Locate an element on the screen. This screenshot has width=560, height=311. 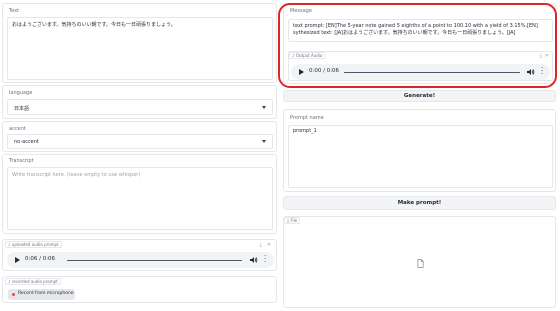
uploaded-audio-tag-label: uploaded audio prompt is located at coordinates (35, 244).